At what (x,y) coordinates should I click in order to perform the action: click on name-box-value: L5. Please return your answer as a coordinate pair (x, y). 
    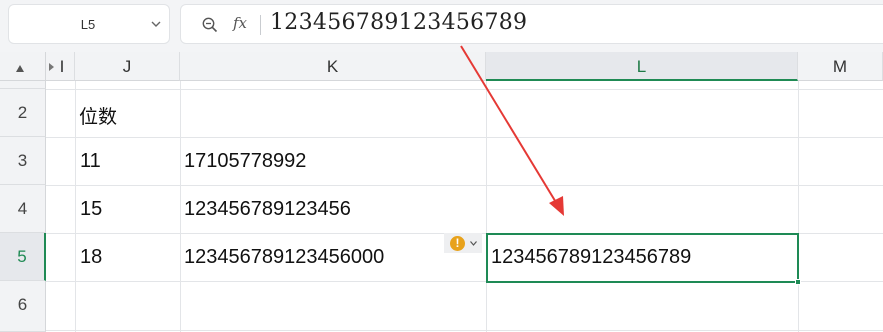
    Looking at the image, I should click on (88, 24).